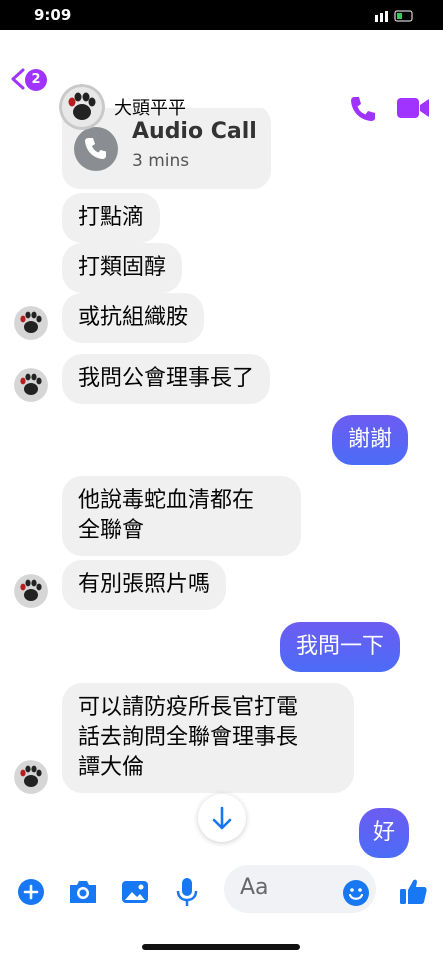  I want to click on message-bubble-outgoing: 謝謝, so click(370, 440).